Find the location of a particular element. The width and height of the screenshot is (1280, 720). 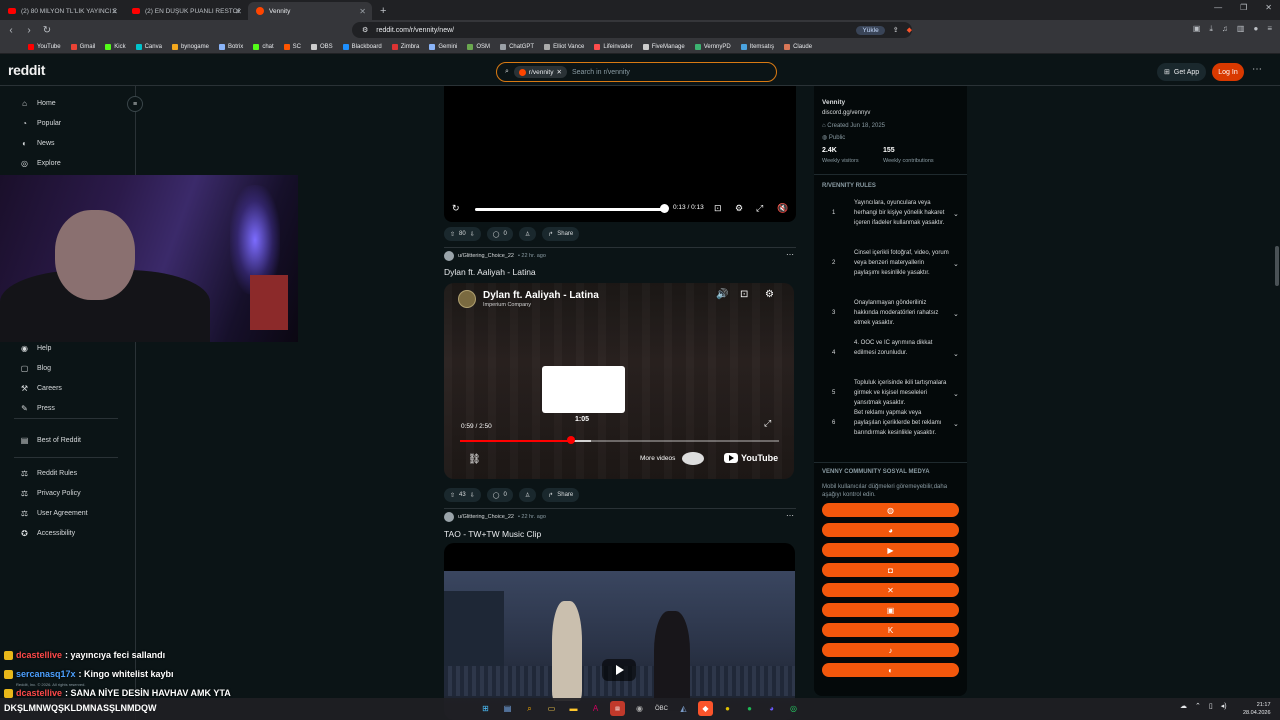

sidebar-item-reddit-rules: ⚖ Reddit Rules is located at coordinates (48, 473).